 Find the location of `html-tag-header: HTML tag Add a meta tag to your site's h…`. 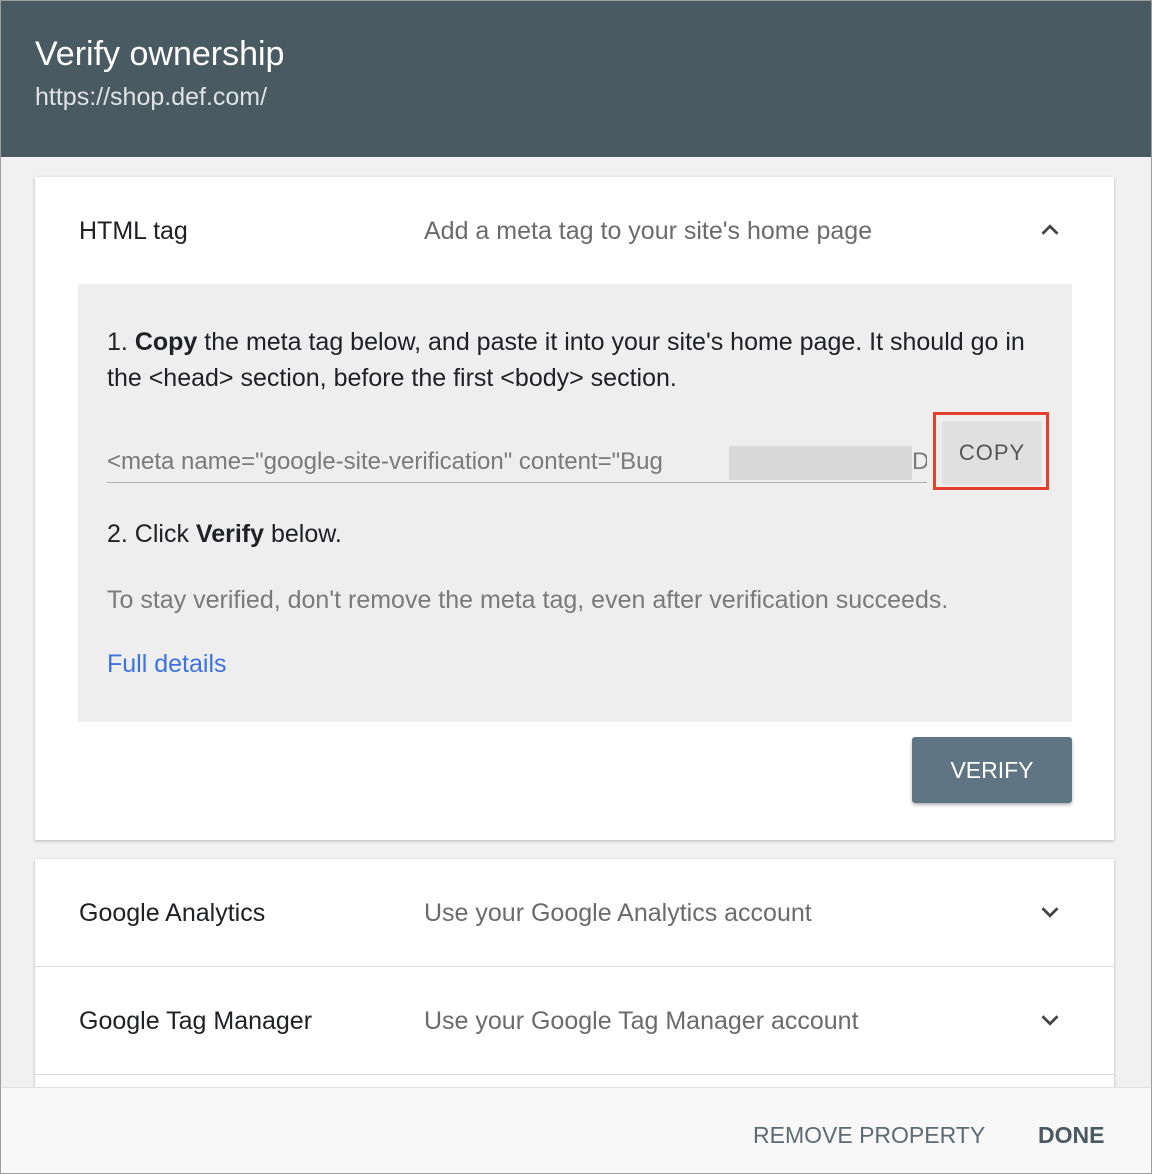

html-tag-header: HTML tag Add a meta tag to your site's h… is located at coordinates (574, 230).